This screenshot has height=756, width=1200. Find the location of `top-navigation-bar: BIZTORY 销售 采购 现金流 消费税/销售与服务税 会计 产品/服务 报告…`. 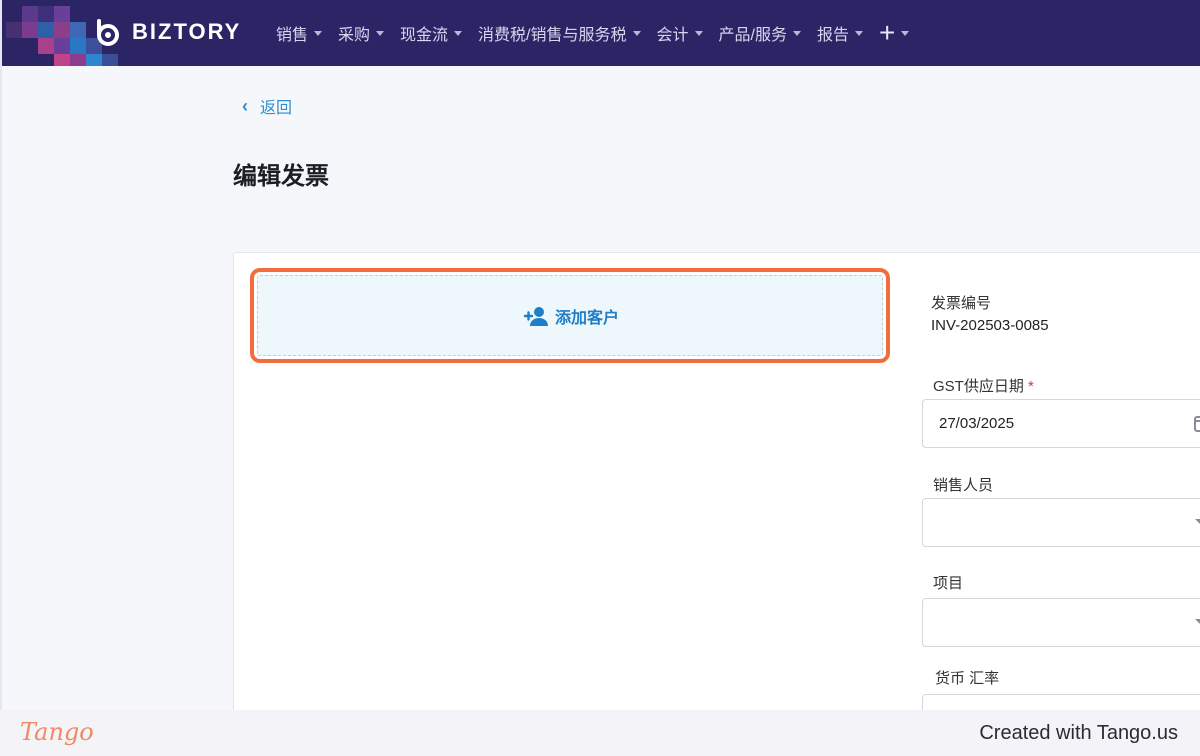

top-navigation-bar: BIZTORY 销售 采购 现金流 消费税/销售与服务税 会计 产品/服务 报告… is located at coordinates (601, 33).